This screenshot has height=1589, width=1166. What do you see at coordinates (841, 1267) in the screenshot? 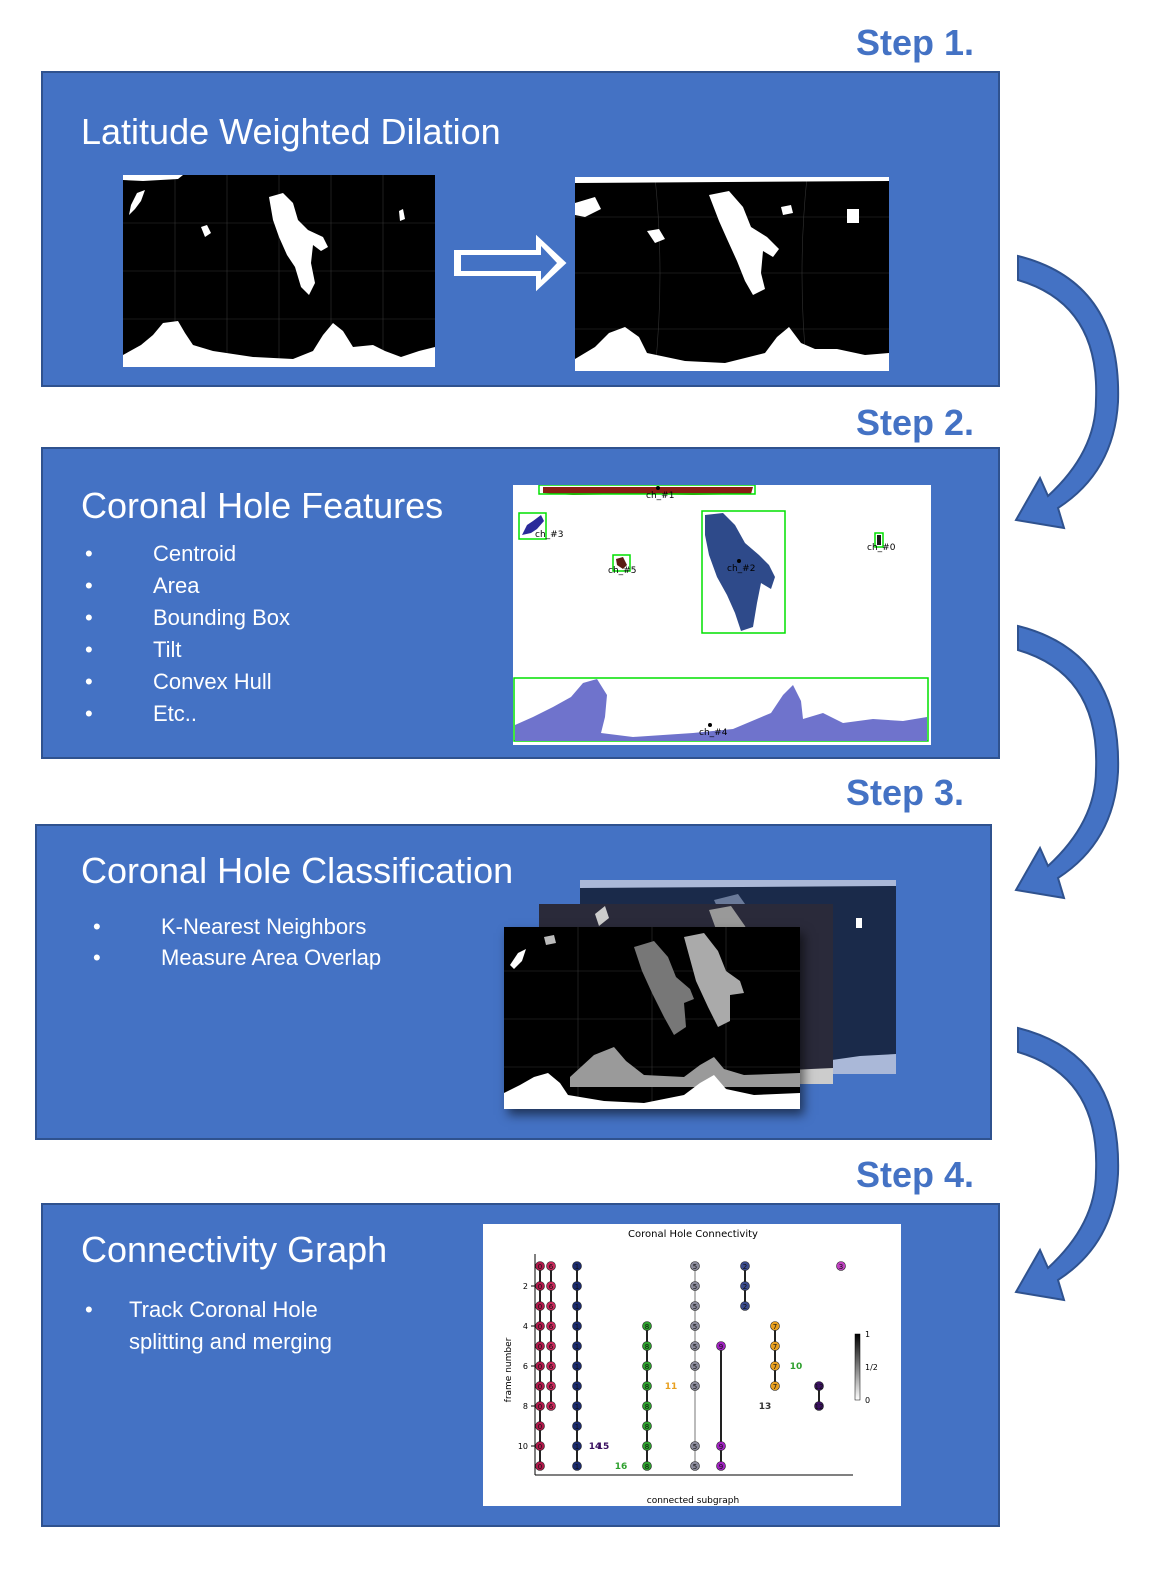
I see `graph-node-label: 3` at bounding box center [841, 1267].